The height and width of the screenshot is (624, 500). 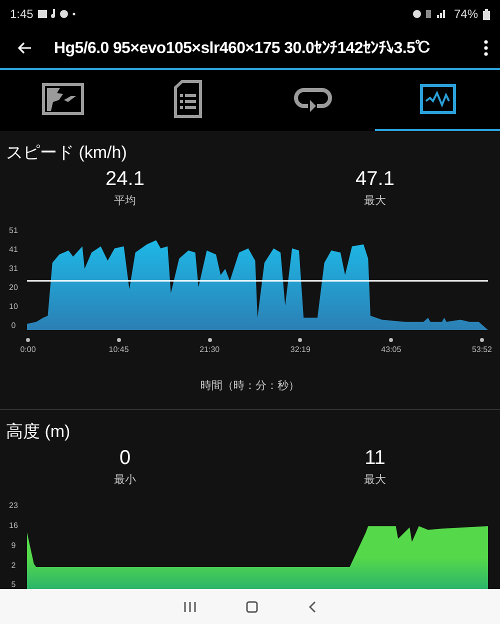 What do you see at coordinates (13, 287) in the screenshot?
I see `axis-label: 20` at bounding box center [13, 287].